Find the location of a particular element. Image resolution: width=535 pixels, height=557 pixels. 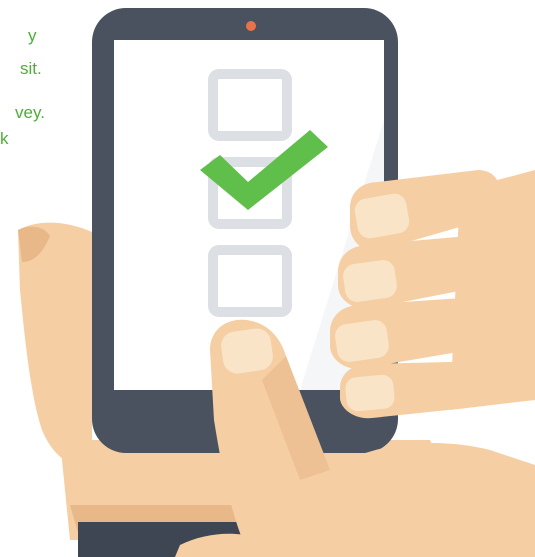

camera-dot-icon is located at coordinates (251, 26).